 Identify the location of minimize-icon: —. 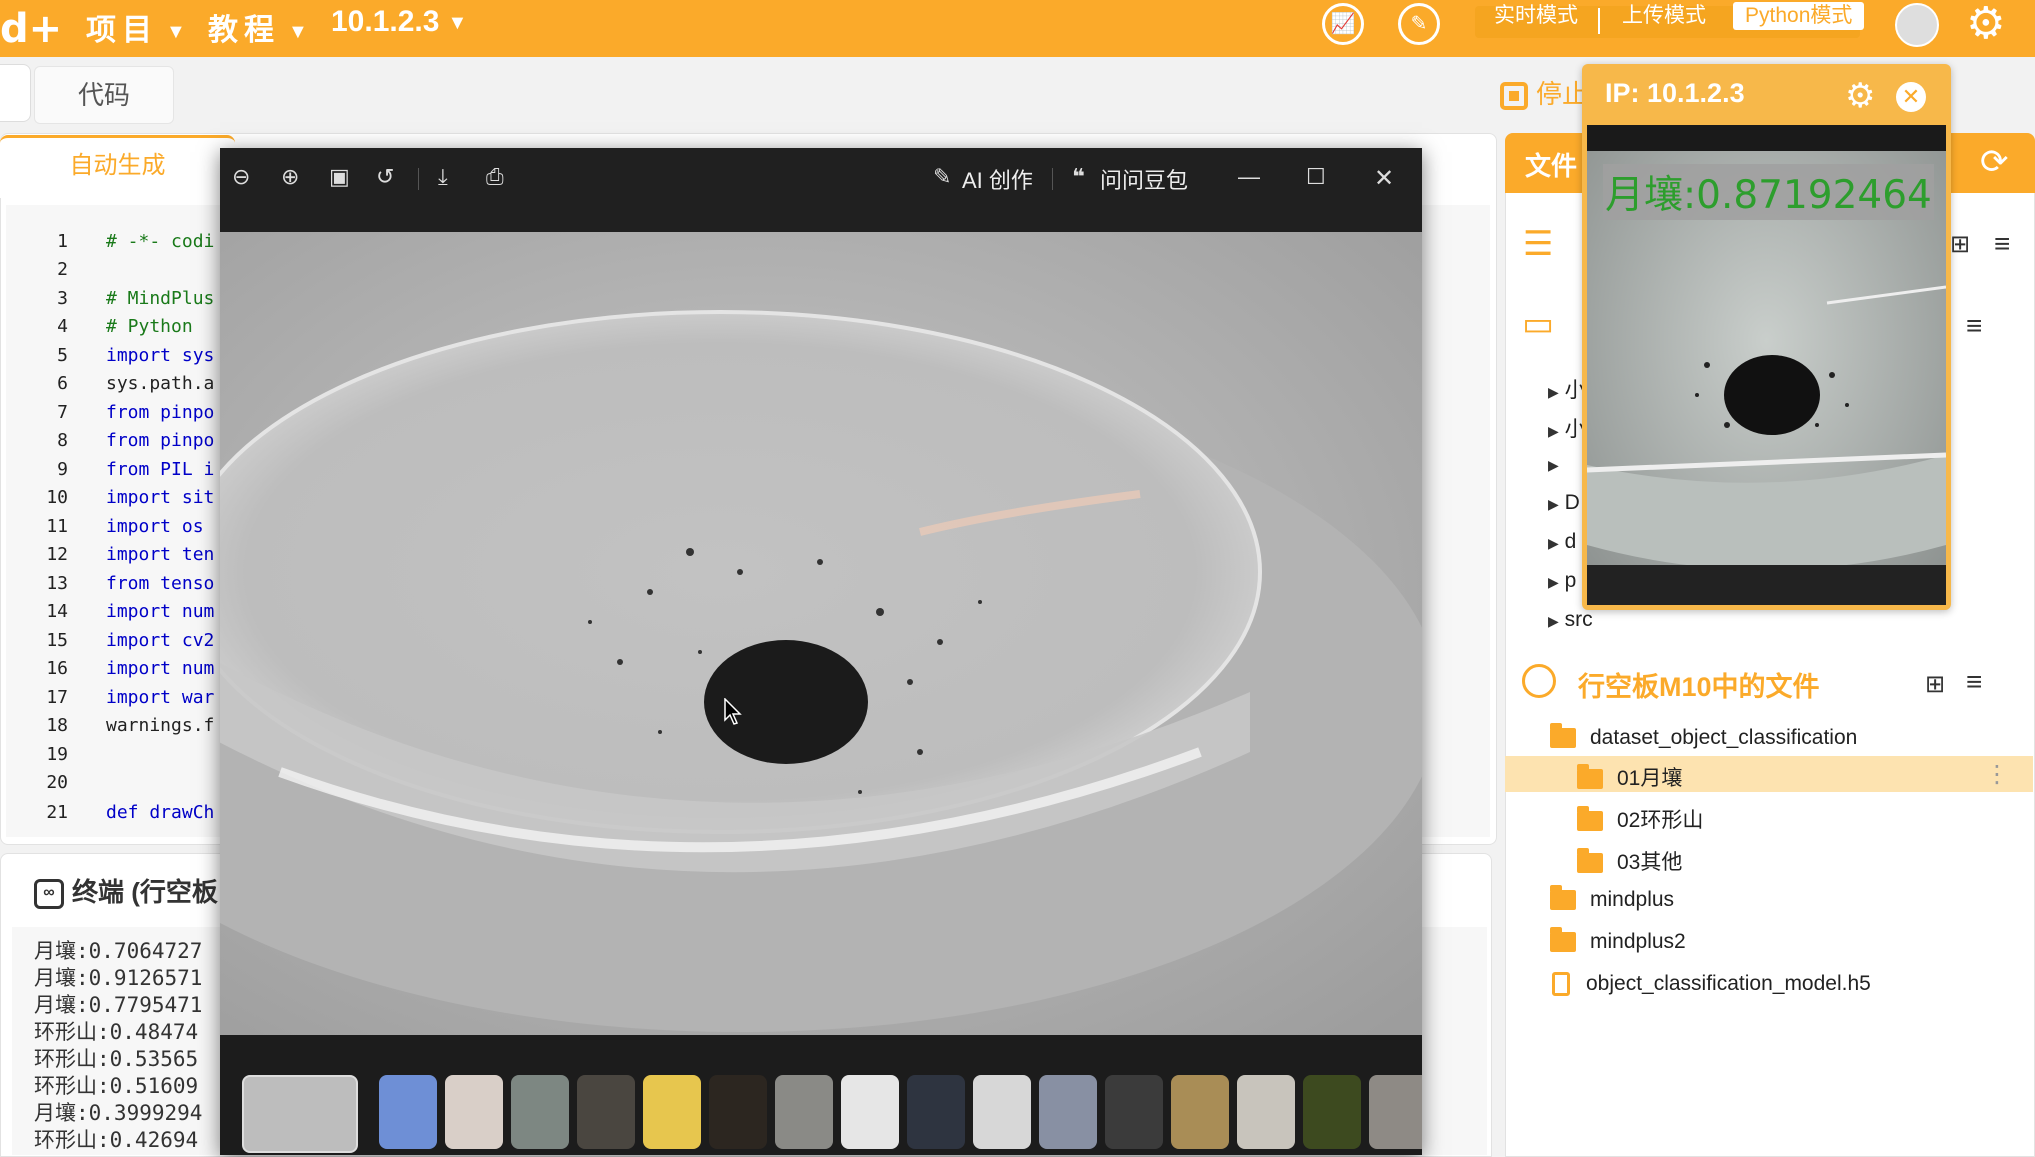
(1249, 177).